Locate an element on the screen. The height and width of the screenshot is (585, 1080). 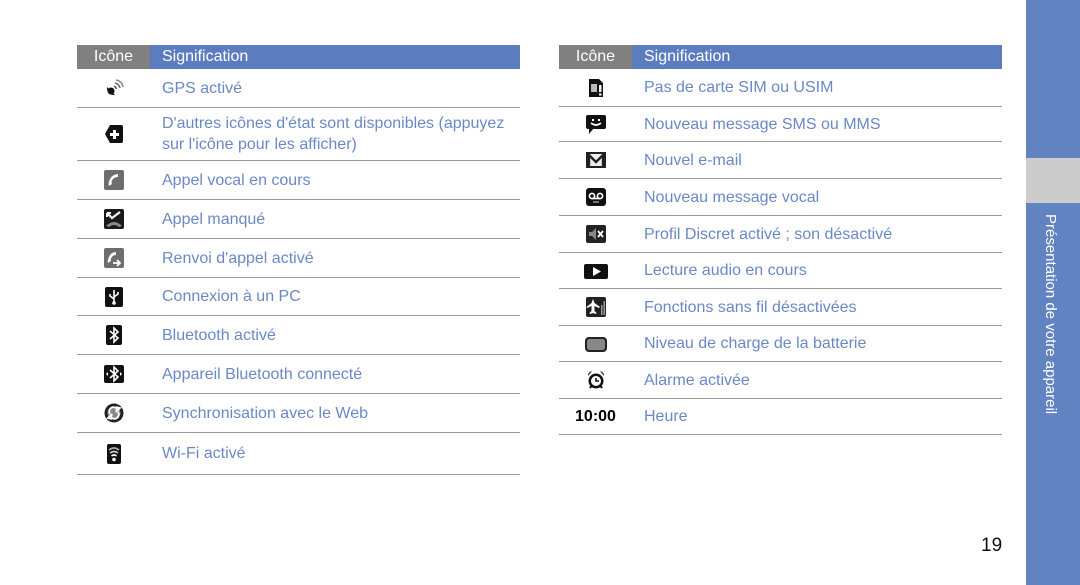
table-row: Appel vocal en cours is located at coordinates (298, 180).